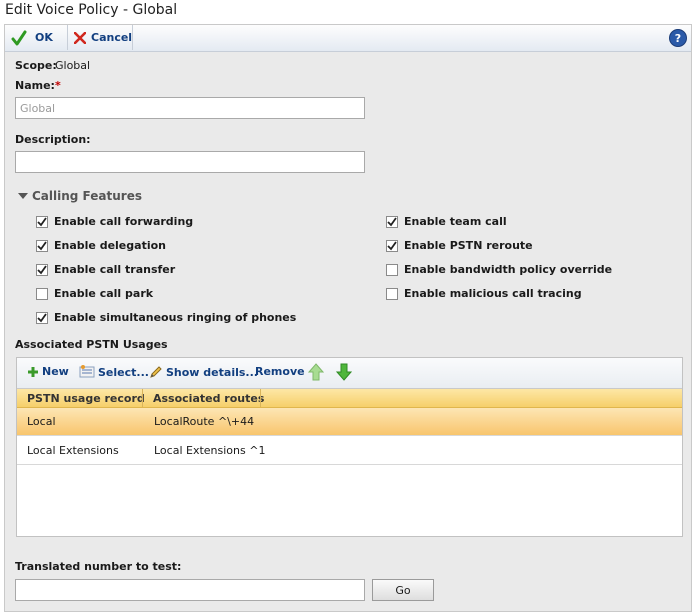 Image resolution: width=698 pixels, height=612 pixels. Describe the element at coordinates (124, 221) in the screenshot. I see `checkbox-label: Enable call forwarding` at that location.